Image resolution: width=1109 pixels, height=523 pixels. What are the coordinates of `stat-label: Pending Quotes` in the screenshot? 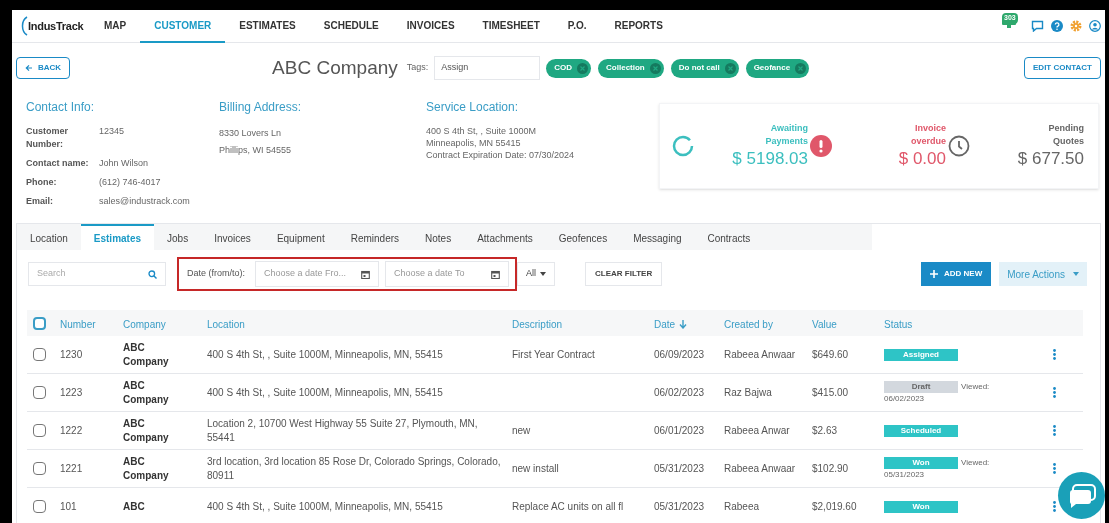 It's located at (1065, 135).